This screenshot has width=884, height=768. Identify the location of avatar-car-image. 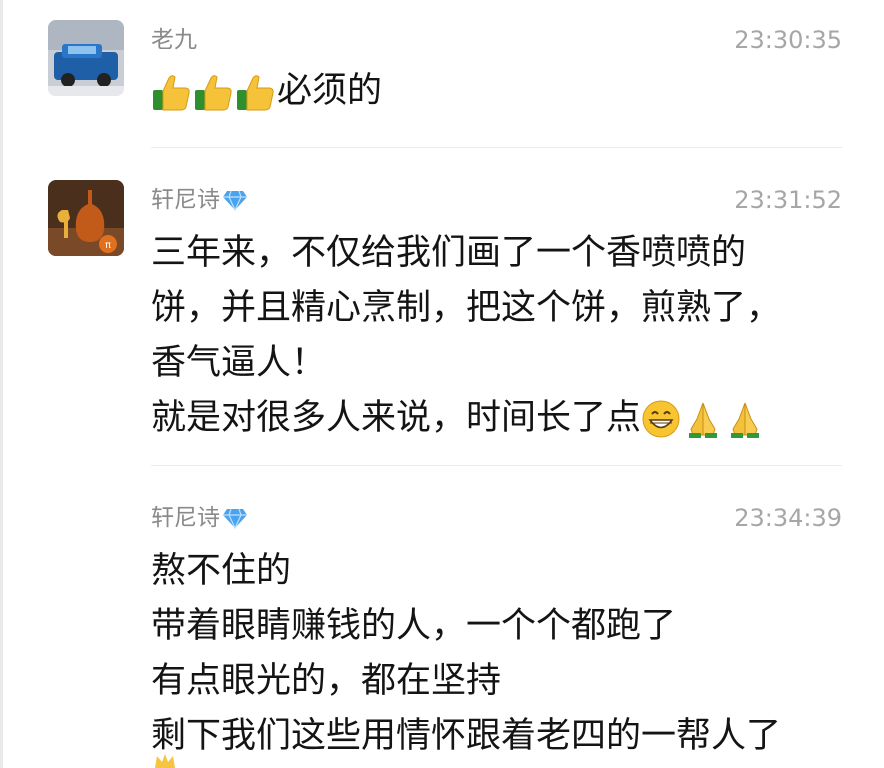
(86, 58).